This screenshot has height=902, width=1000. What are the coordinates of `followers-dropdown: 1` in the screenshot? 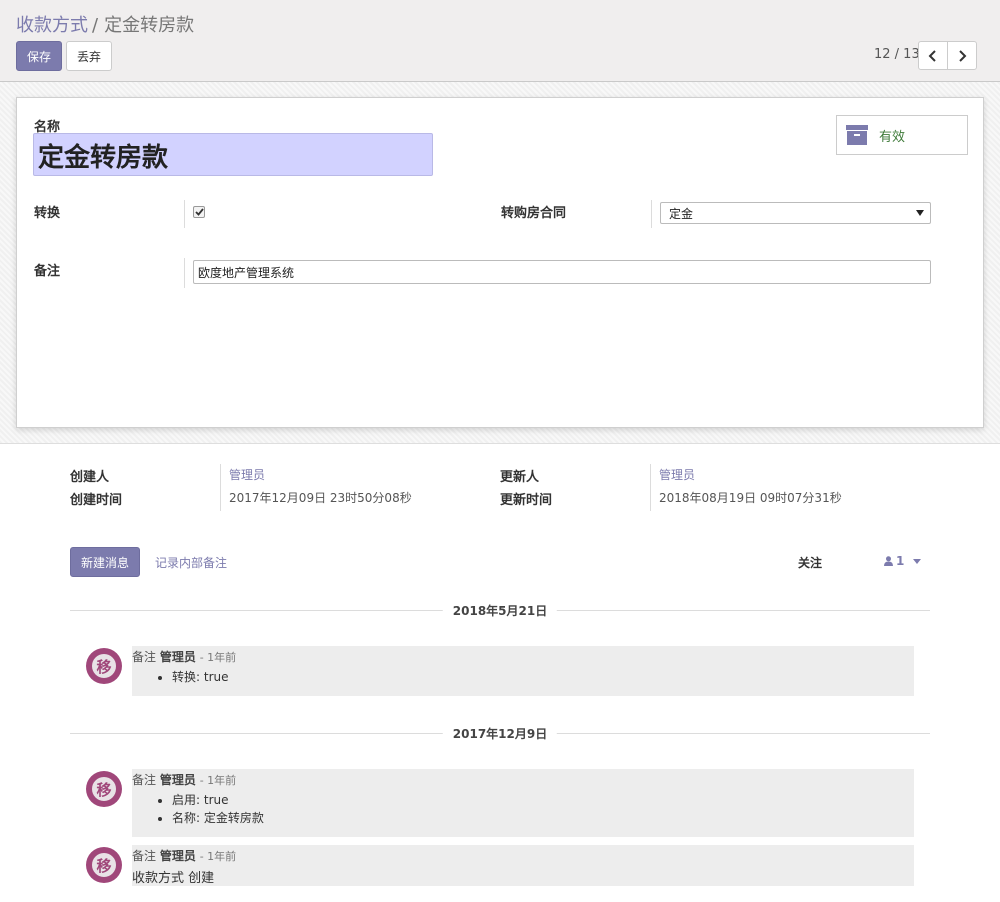 It's located at (903, 561).